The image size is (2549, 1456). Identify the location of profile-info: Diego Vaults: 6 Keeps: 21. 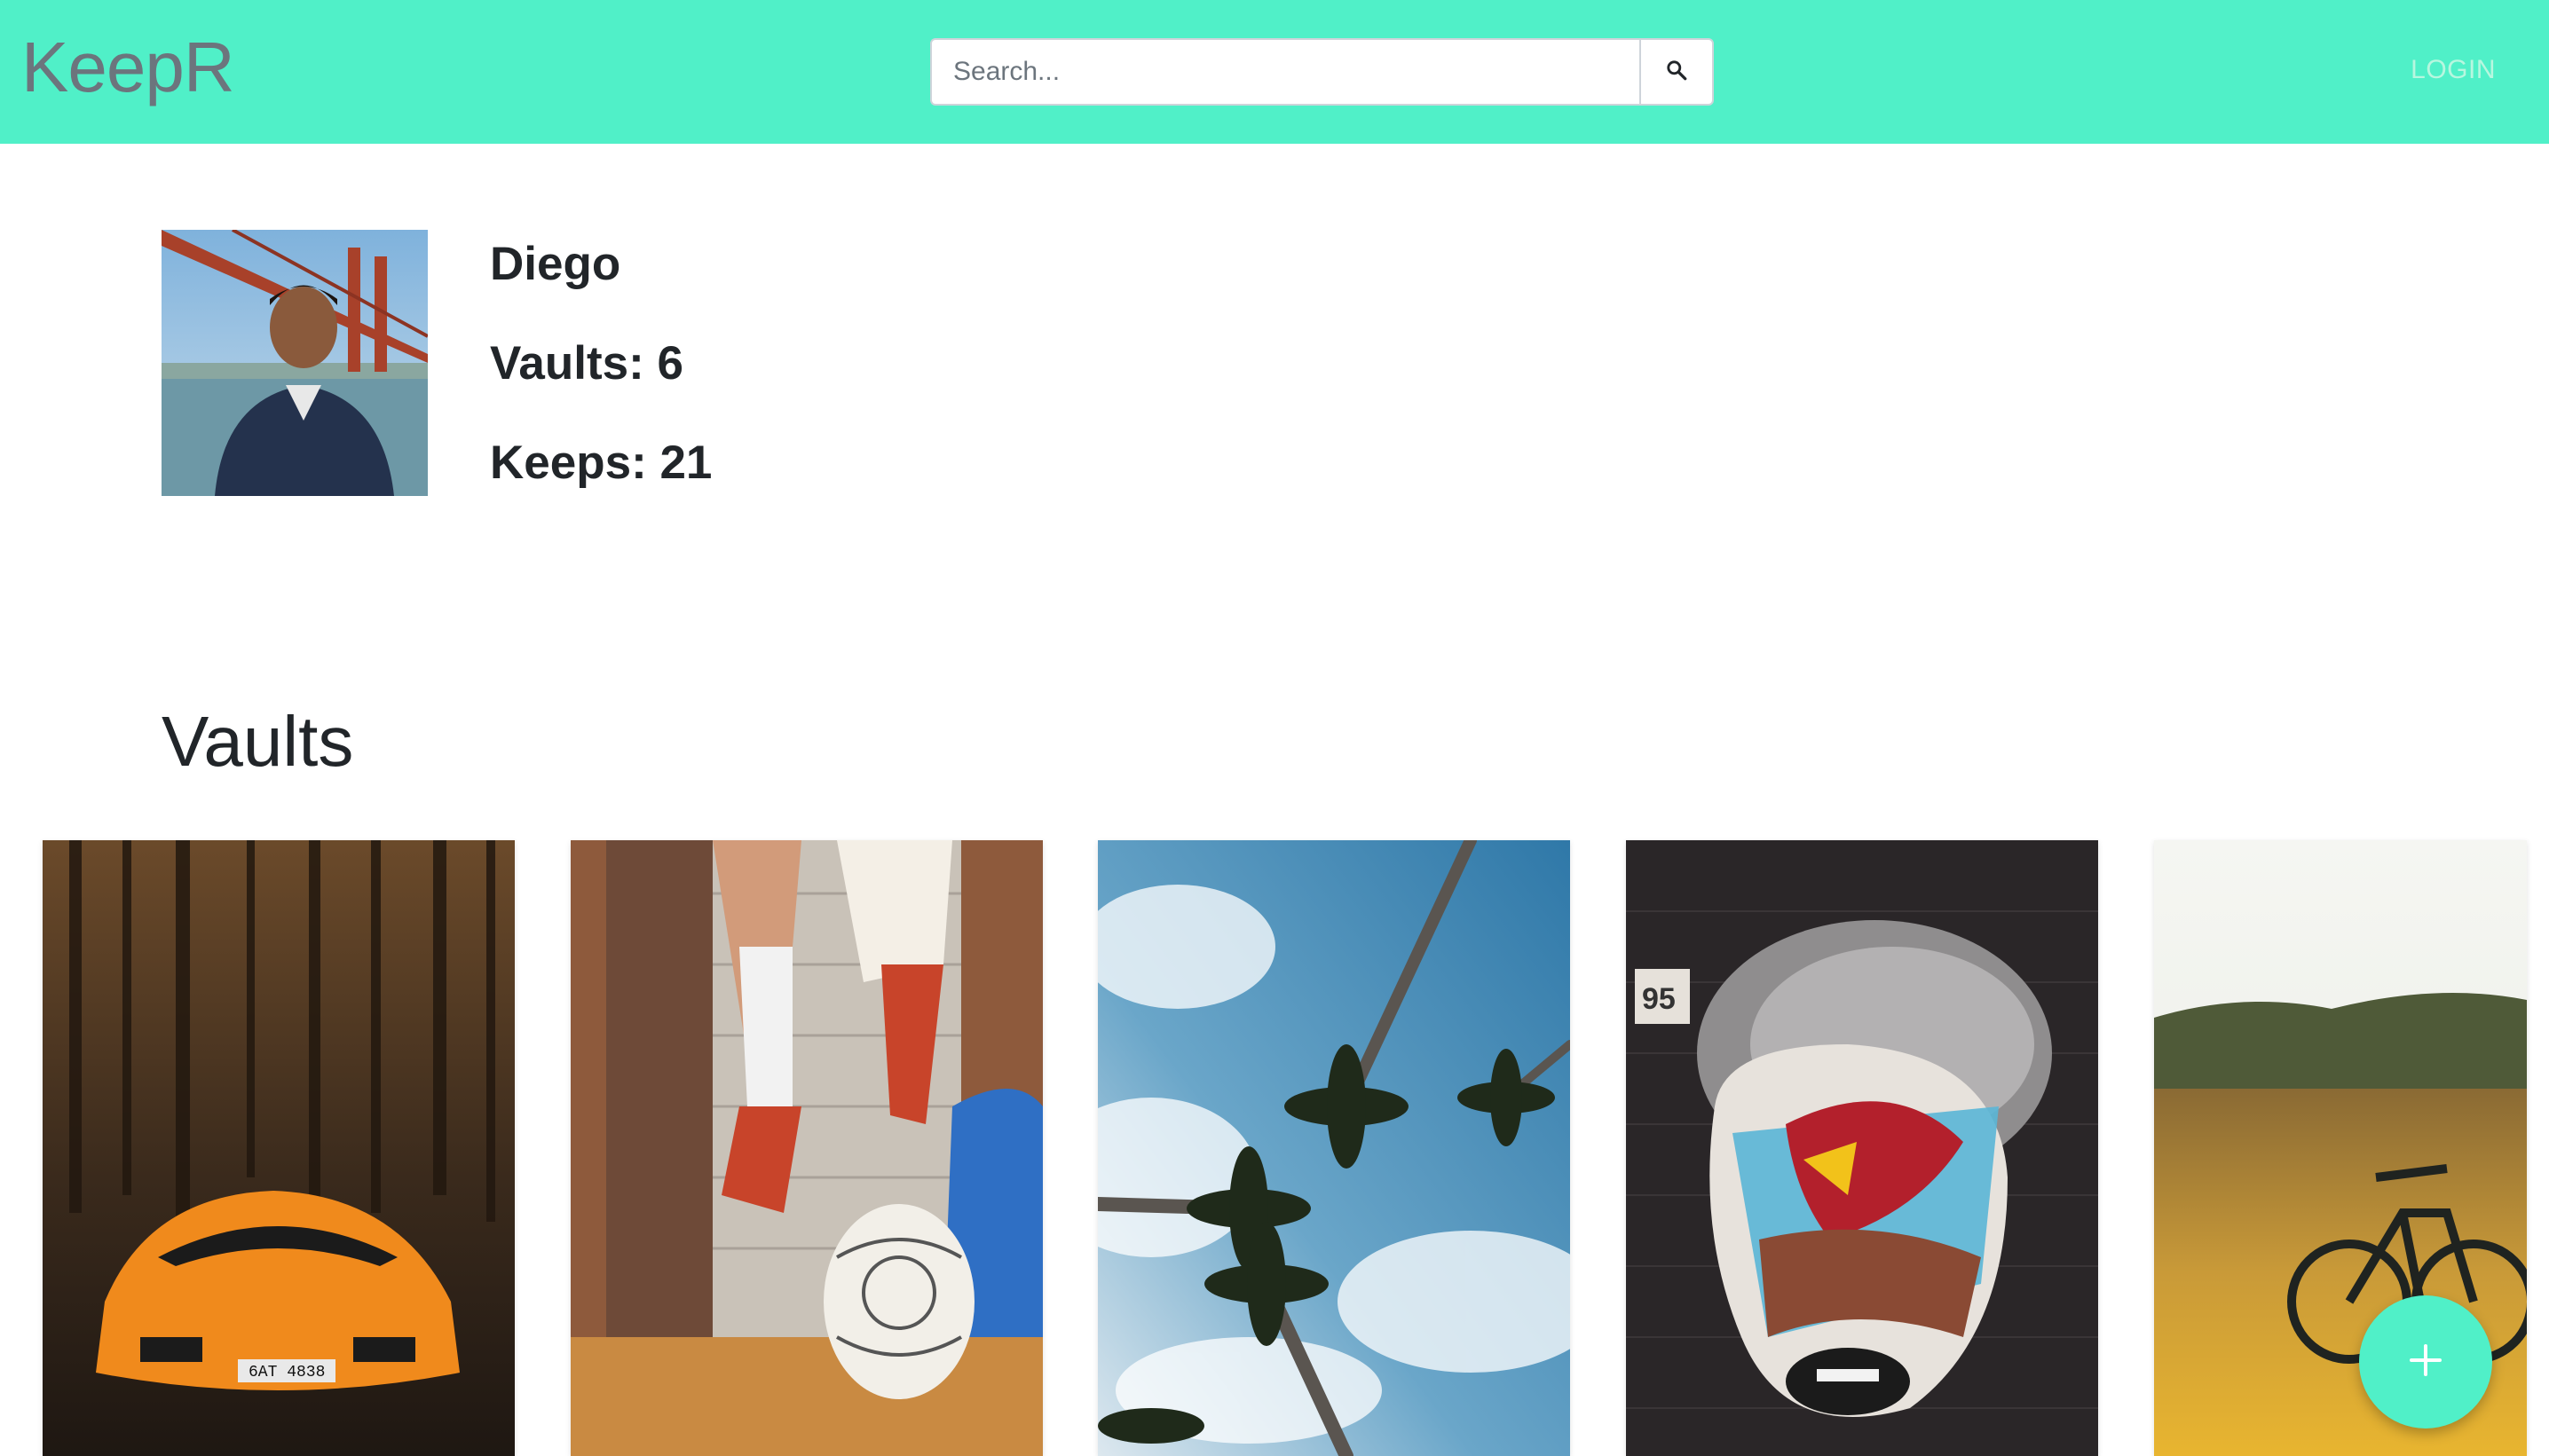
(601, 385).